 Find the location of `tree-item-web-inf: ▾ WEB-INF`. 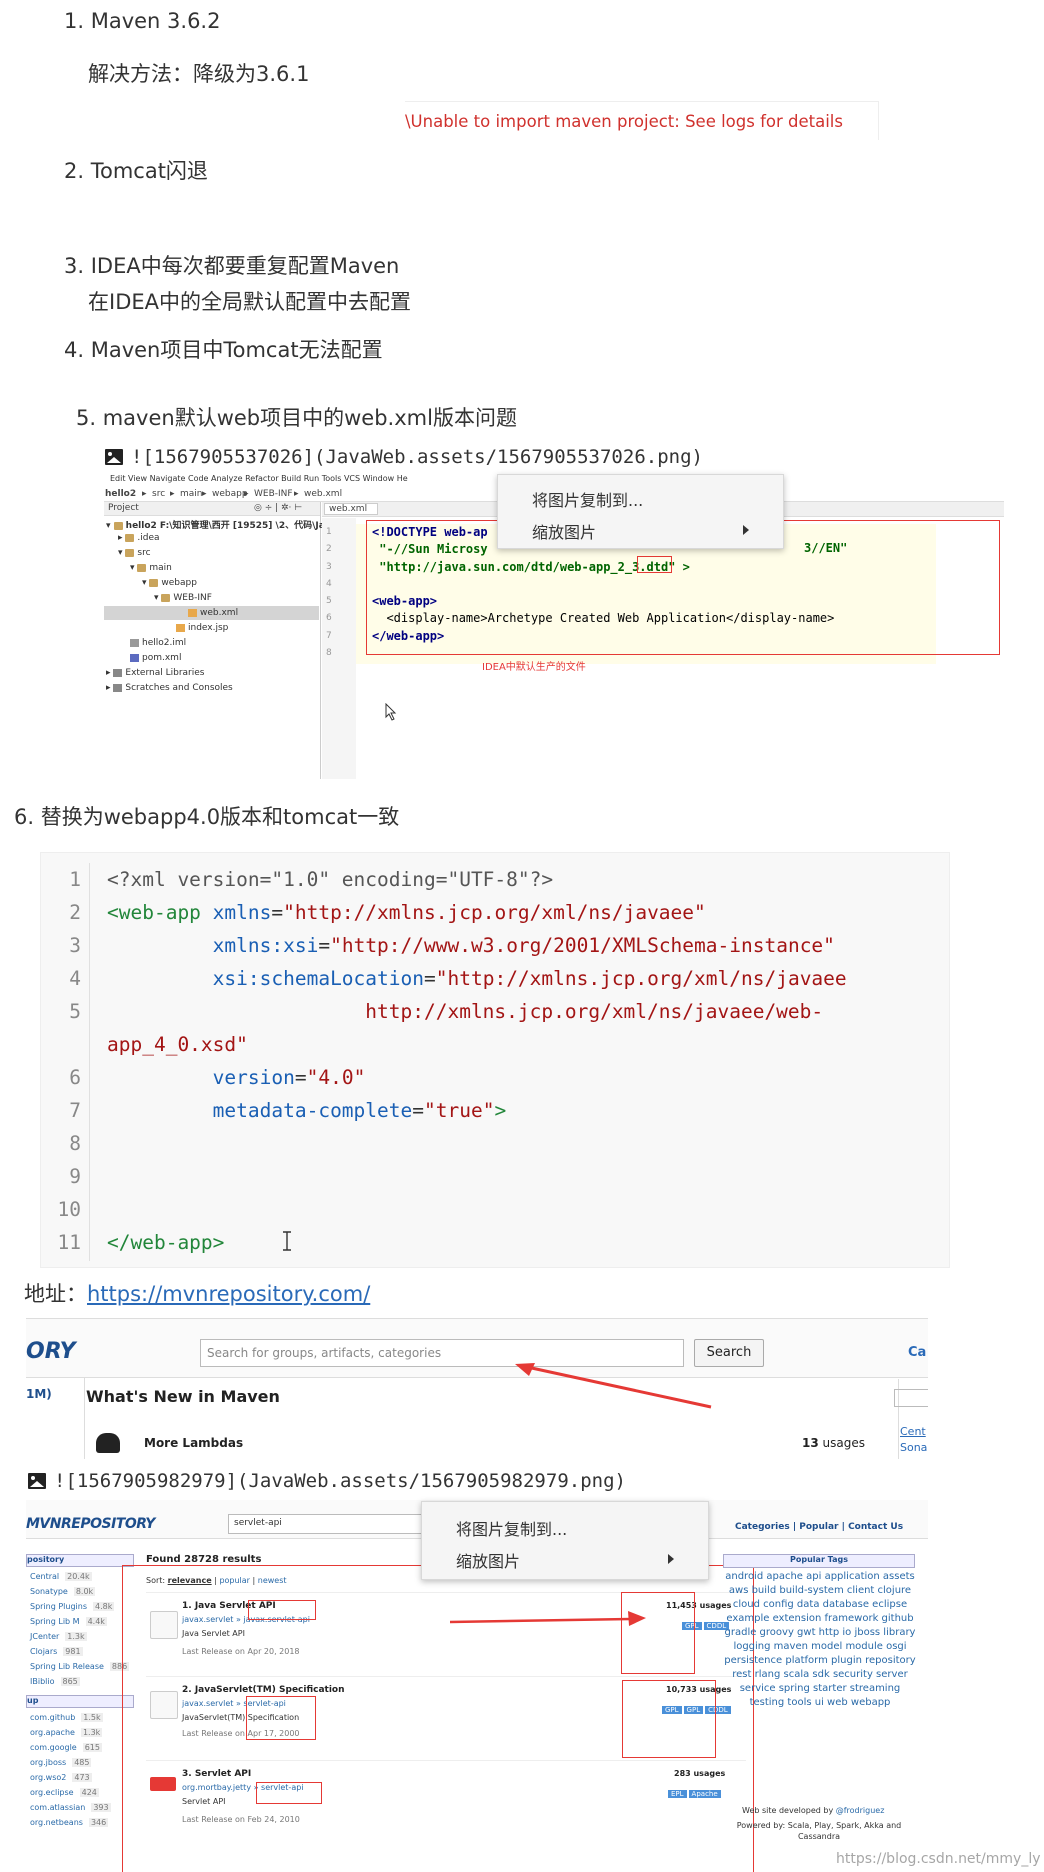

tree-item-web-inf: ▾ WEB-INF is located at coordinates (183, 598).